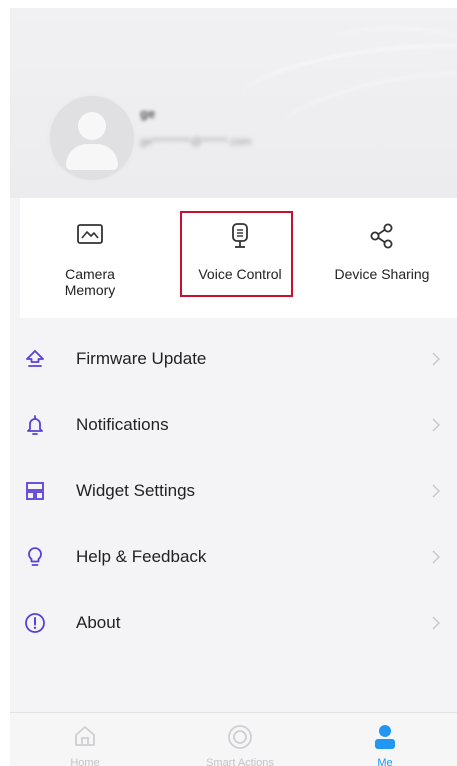 This screenshot has width=457, height=766. Describe the element at coordinates (382, 258) in the screenshot. I see `device-sharing-button: Device Sharing` at that location.